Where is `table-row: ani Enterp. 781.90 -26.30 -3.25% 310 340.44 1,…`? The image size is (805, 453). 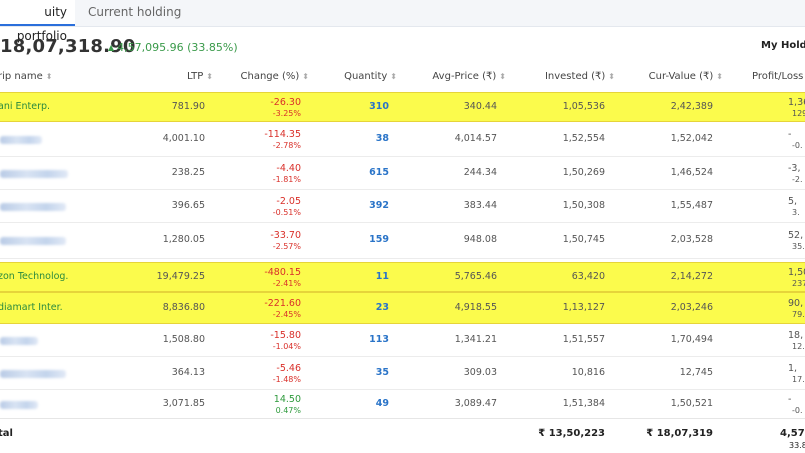 table-row: ani Enterp. 781.90 -26.30 -3.25% 310 340.44 1,… is located at coordinates (402, 107).